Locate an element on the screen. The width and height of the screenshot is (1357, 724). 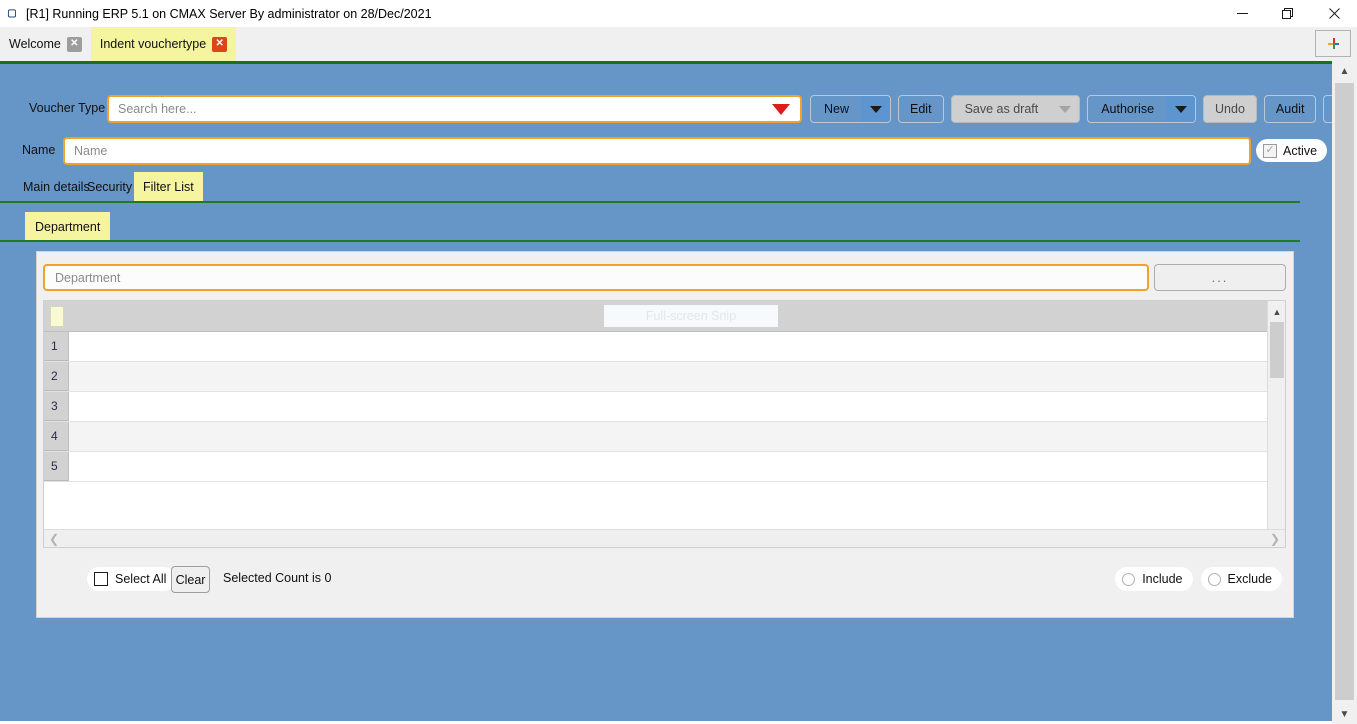
exclude-radio-label: Exclude is located at coordinates (1249, 579).